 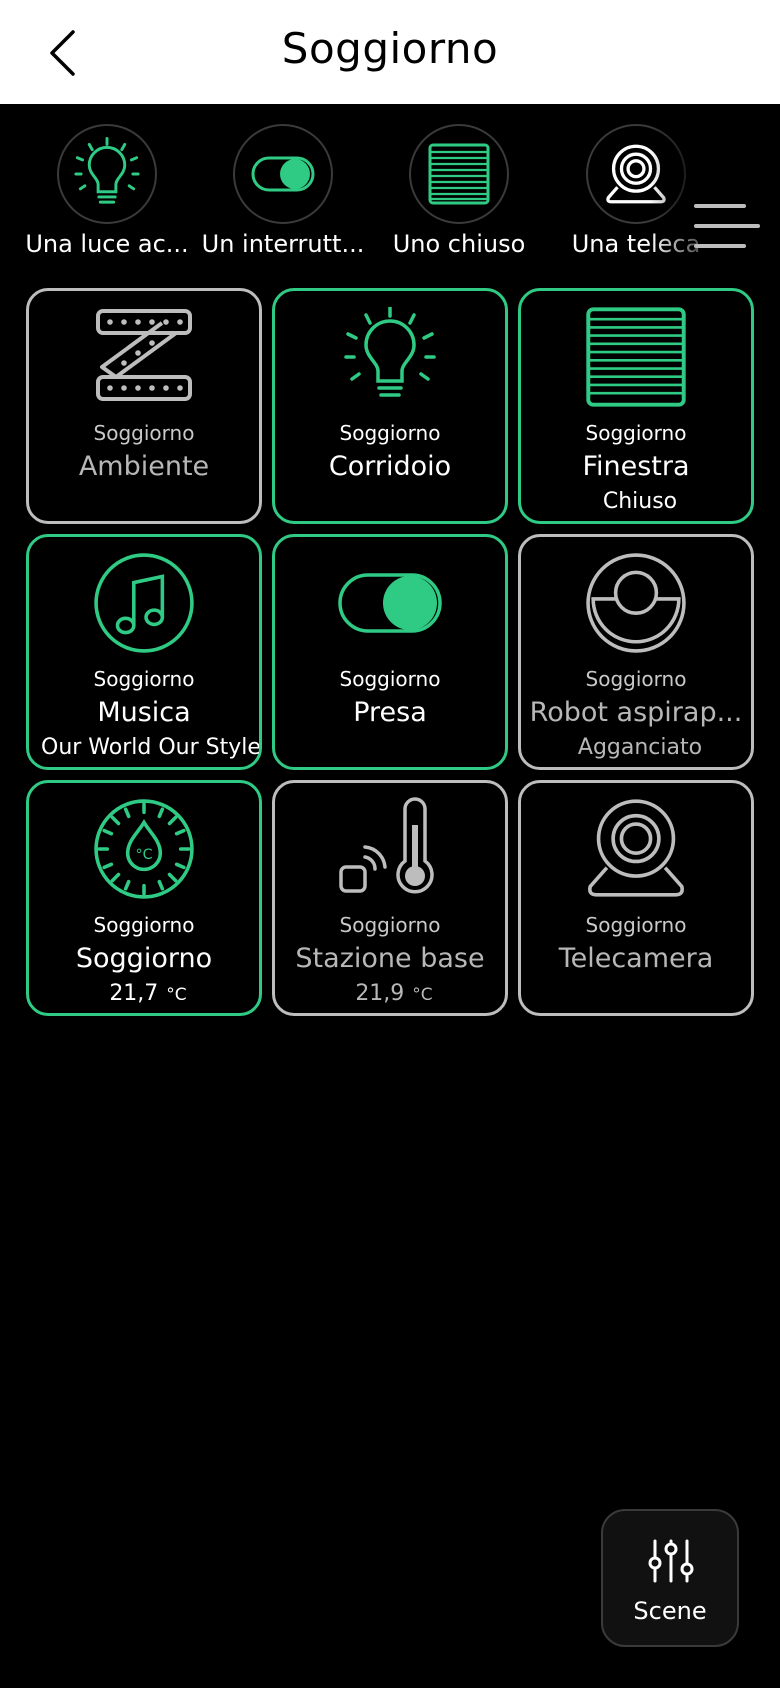 What do you see at coordinates (380, 993) in the screenshot?
I see `temperature-value: 21,9` at bounding box center [380, 993].